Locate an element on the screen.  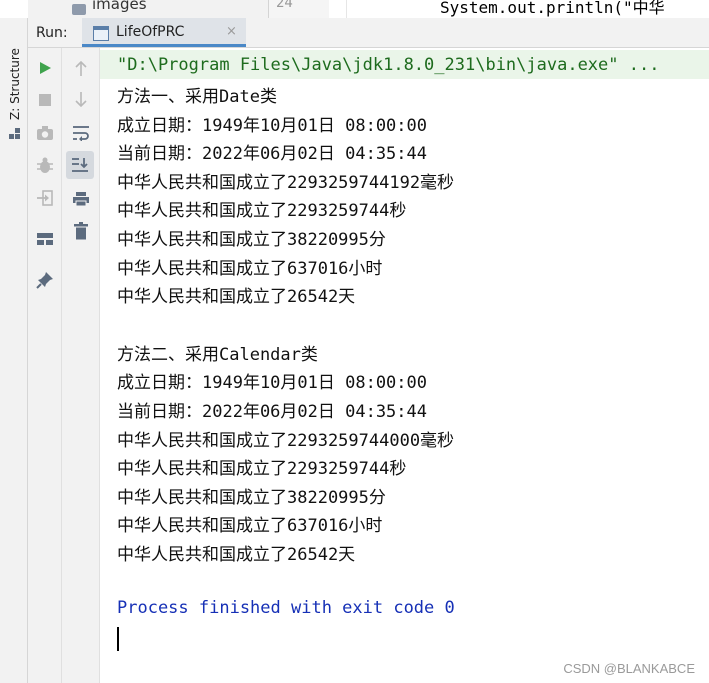
bug-icon is located at coordinates (45, 166).